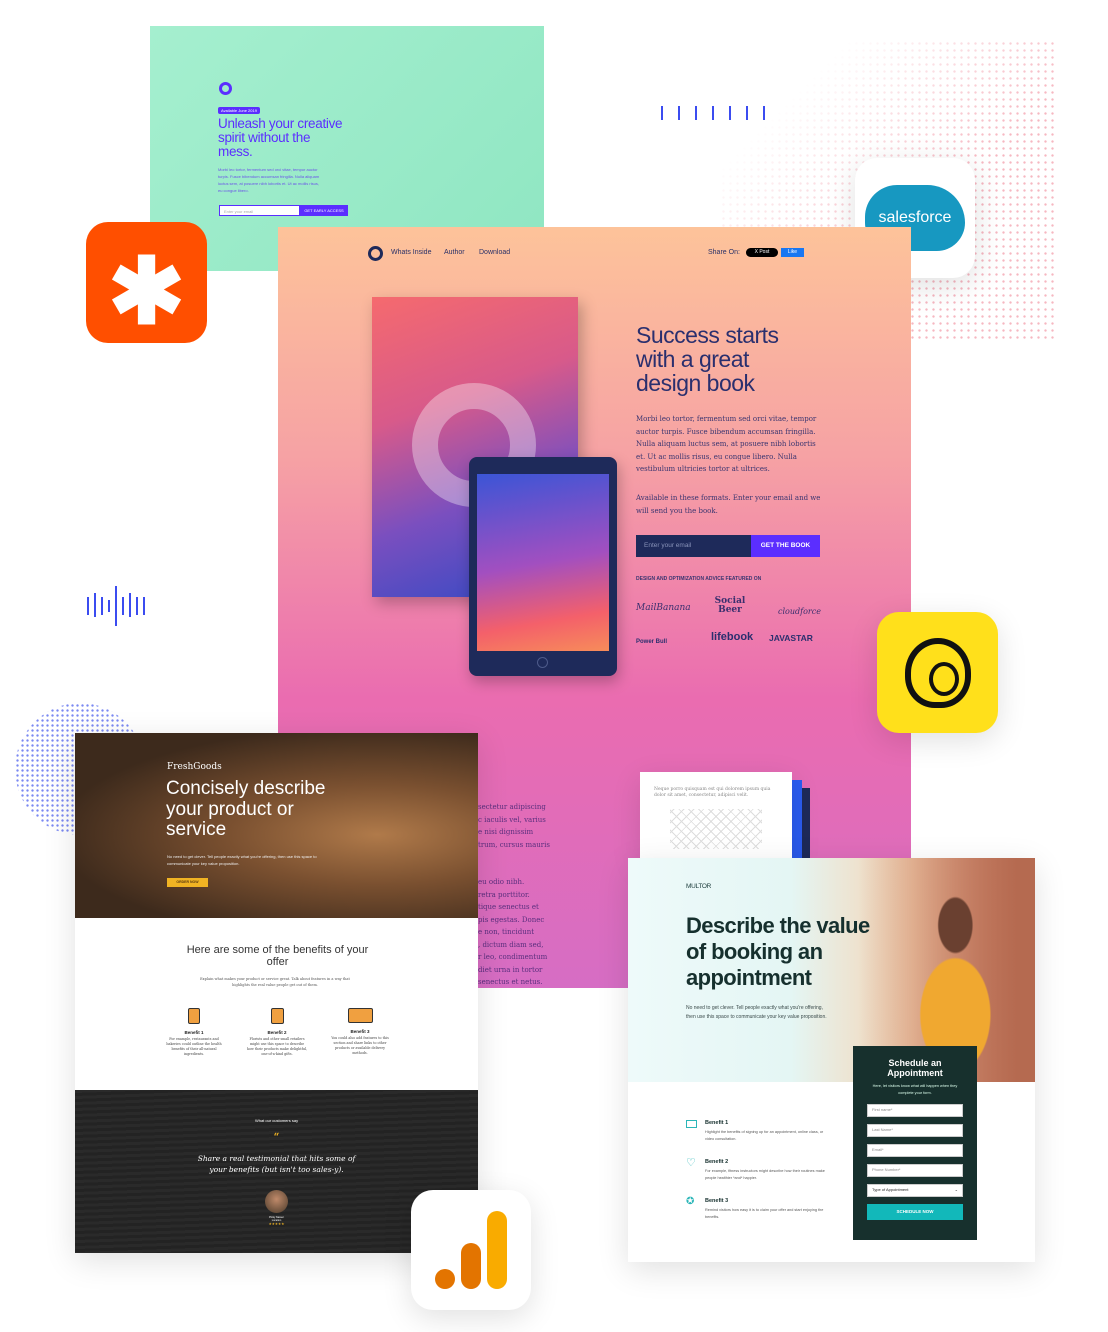 Image resolution: width=1108 pixels, height=1332 pixels. What do you see at coordinates (510, 969) in the screenshot?
I see `text-line: diet urna in tortor` at bounding box center [510, 969].